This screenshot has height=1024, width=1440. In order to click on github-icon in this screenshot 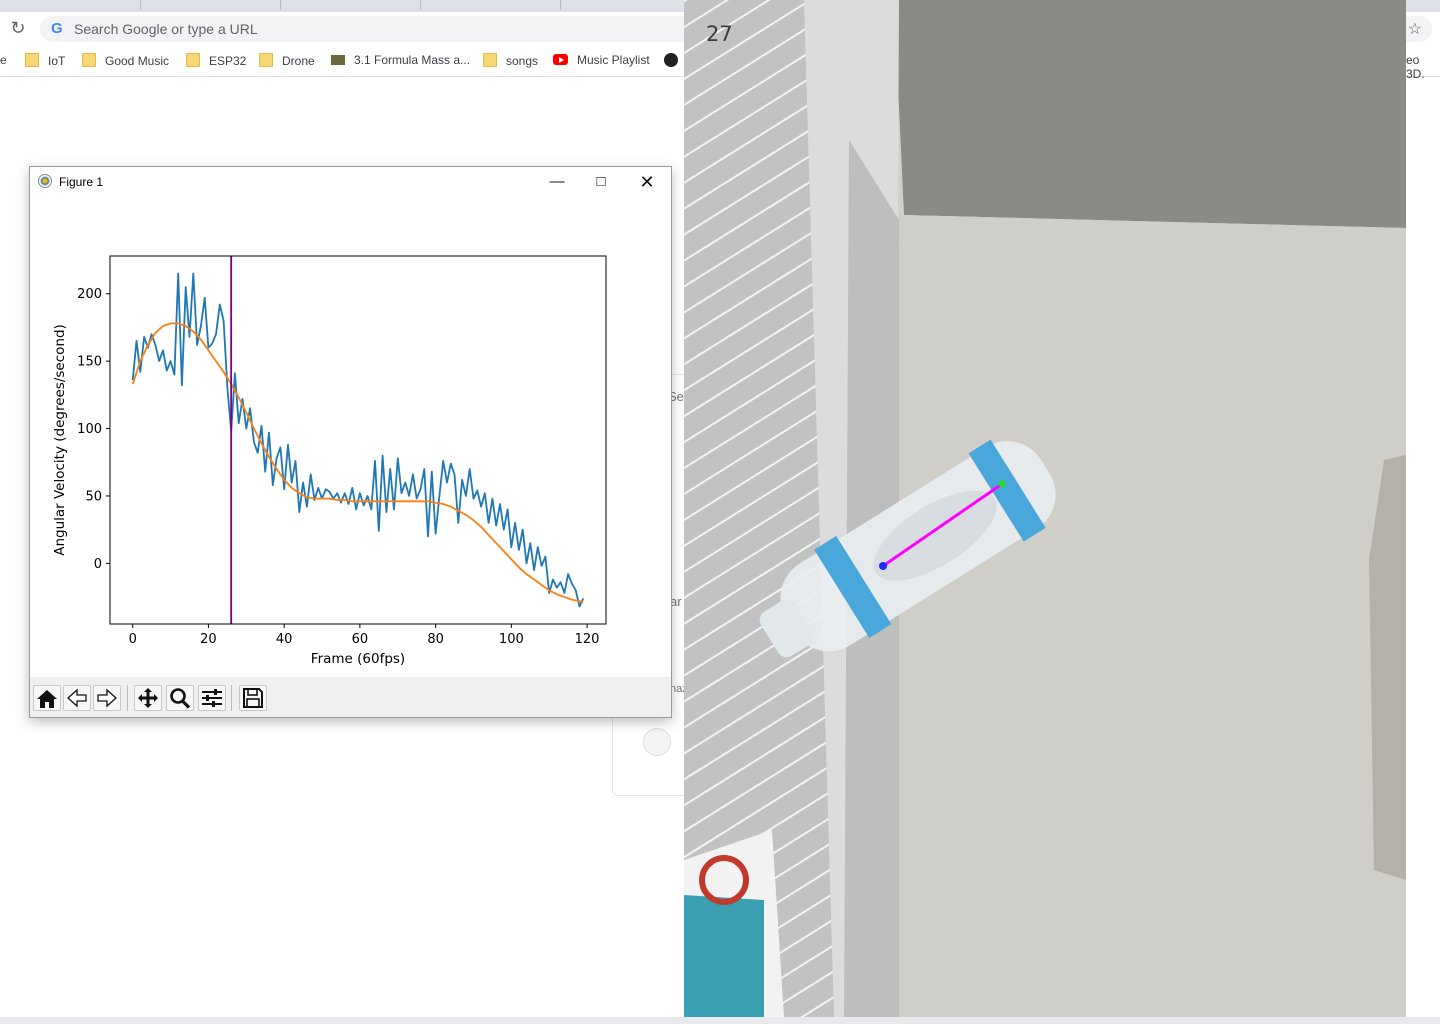, I will do `click(671, 60)`.